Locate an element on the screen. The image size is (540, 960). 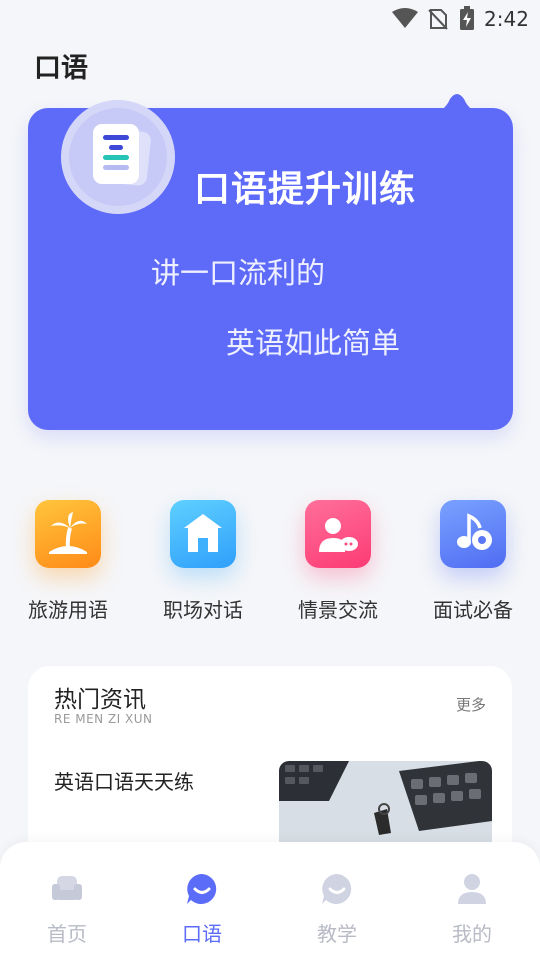
person-icon is located at coordinates (472, 889).